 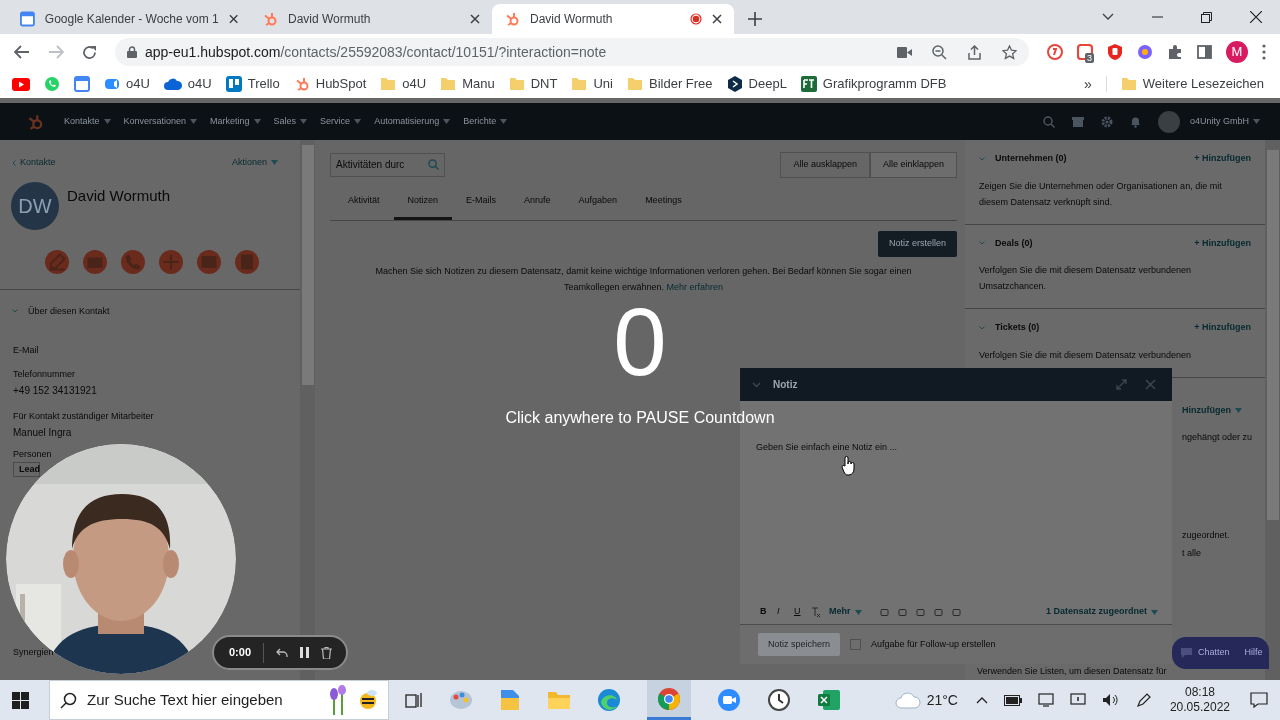 What do you see at coordinates (1143, 700) in the screenshot?
I see `pen-icon` at bounding box center [1143, 700].